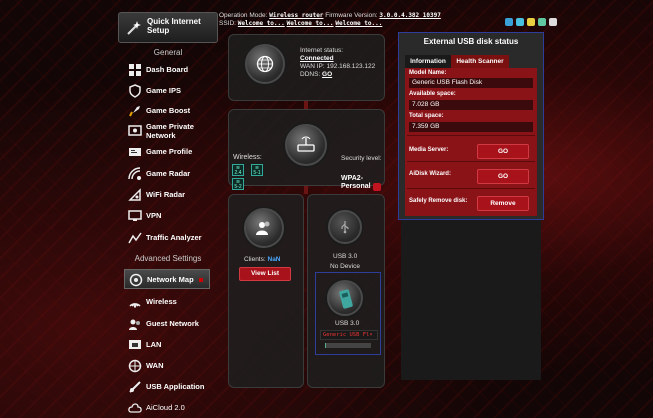 The height and width of the screenshot is (418, 653). Describe the element at coordinates (337, 59) in the screenshot. I see `internet-status-value: Connected` at that location.